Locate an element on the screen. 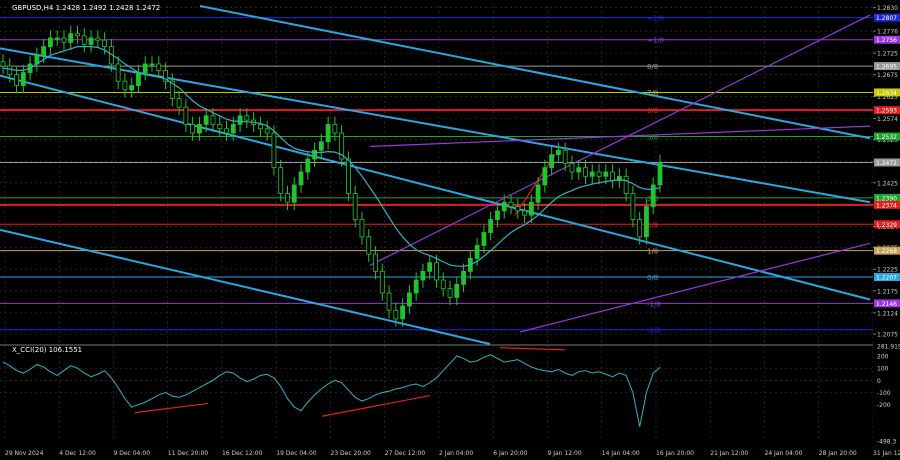 The image size is (900, 460). price-tag-label: 1.2268 is located at coordinates (886, 251).